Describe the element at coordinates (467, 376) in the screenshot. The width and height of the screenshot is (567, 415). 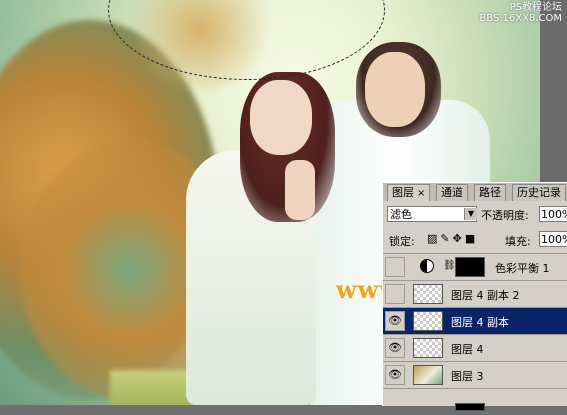
I see `layer-name: 图层 3` at that location.